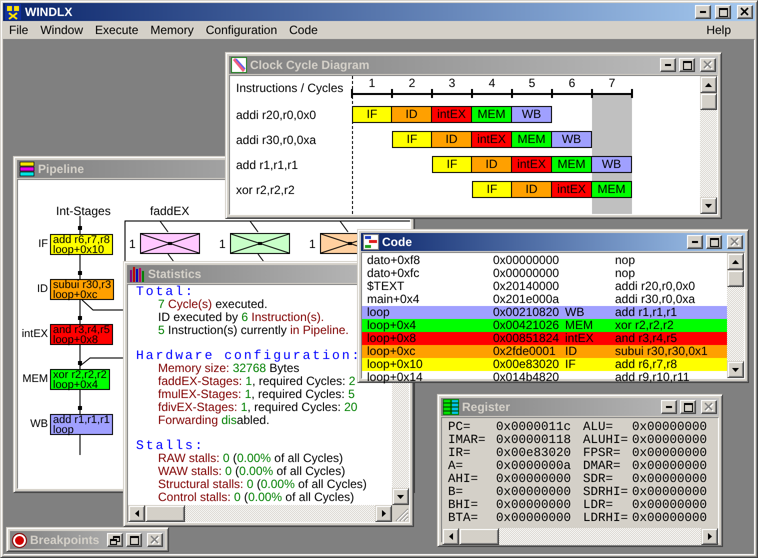 The width and height of the screenshot is (758, 558). I want to click on pipeline-stage-box: add r6,r7,r8 loop+0x10, so click(81, 244).